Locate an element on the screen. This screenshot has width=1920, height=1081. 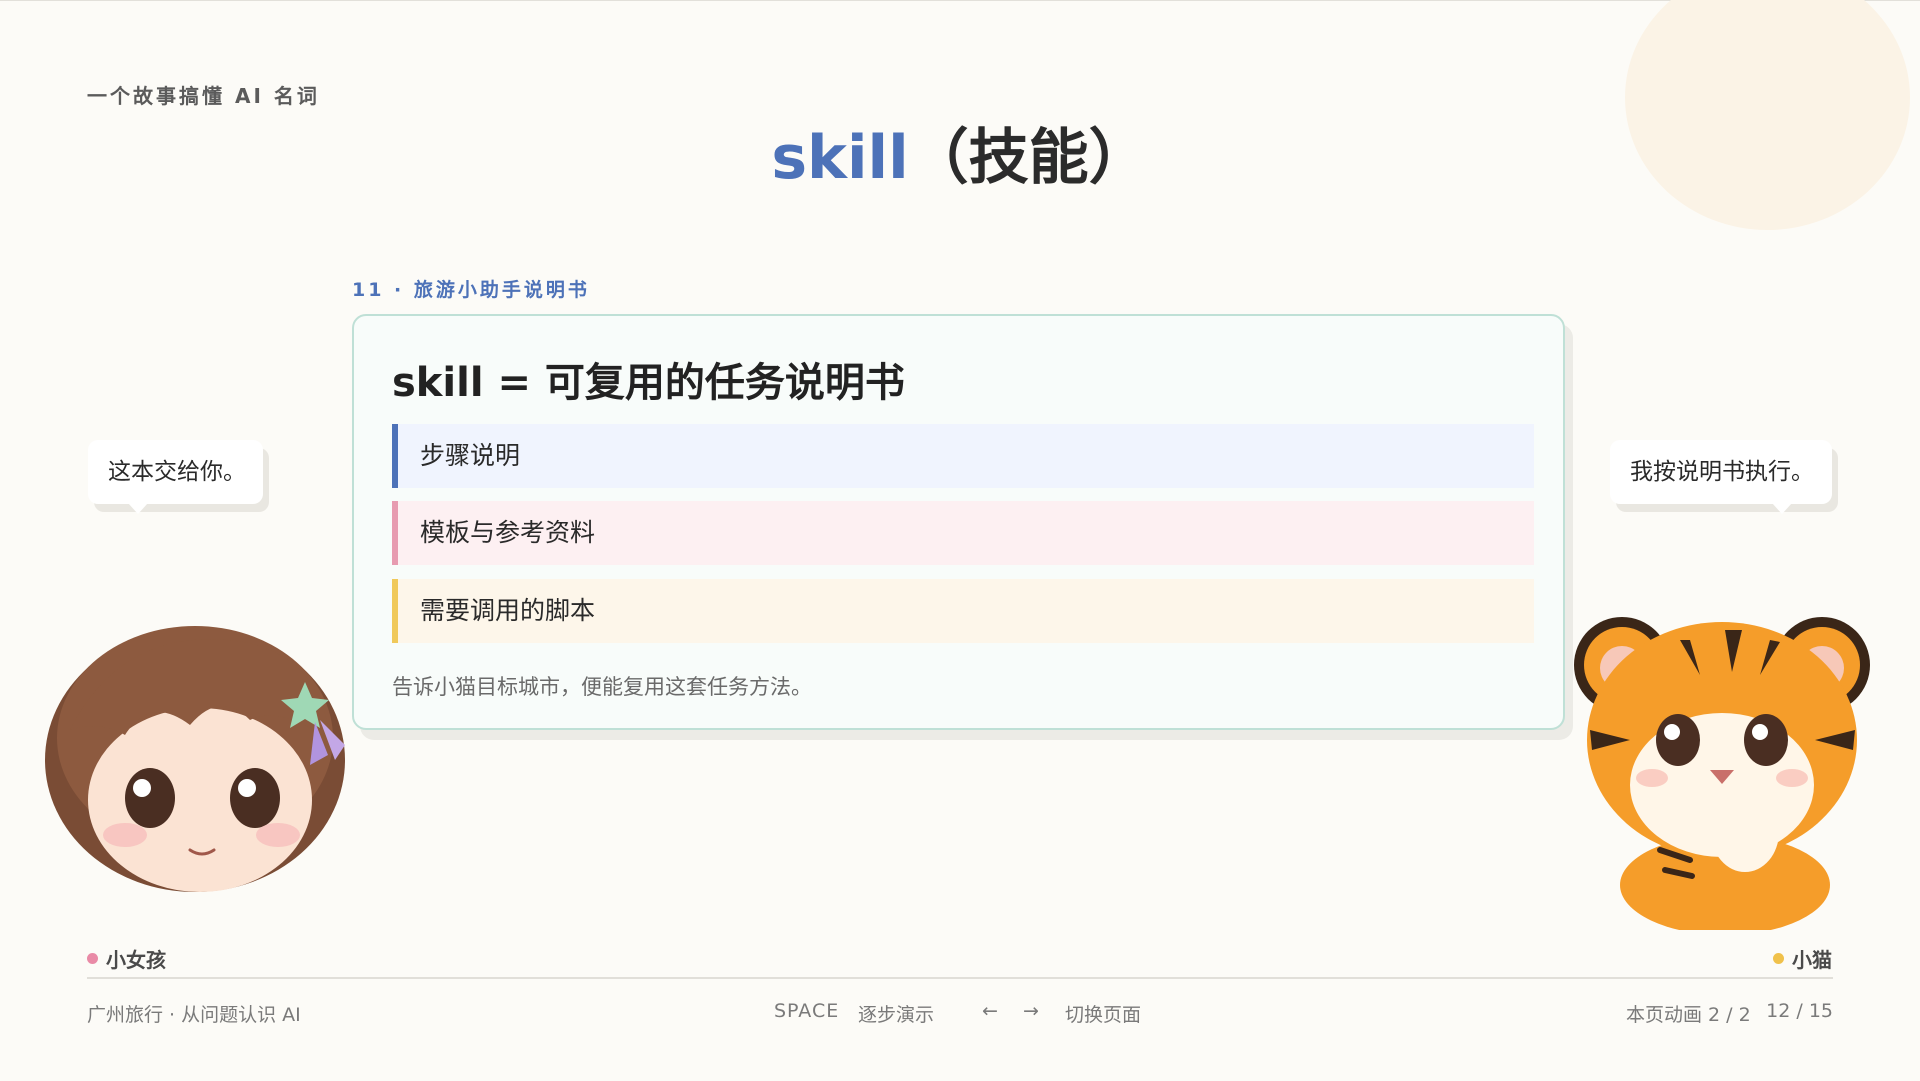
title-term: skill is located at coordinates (840, 158).